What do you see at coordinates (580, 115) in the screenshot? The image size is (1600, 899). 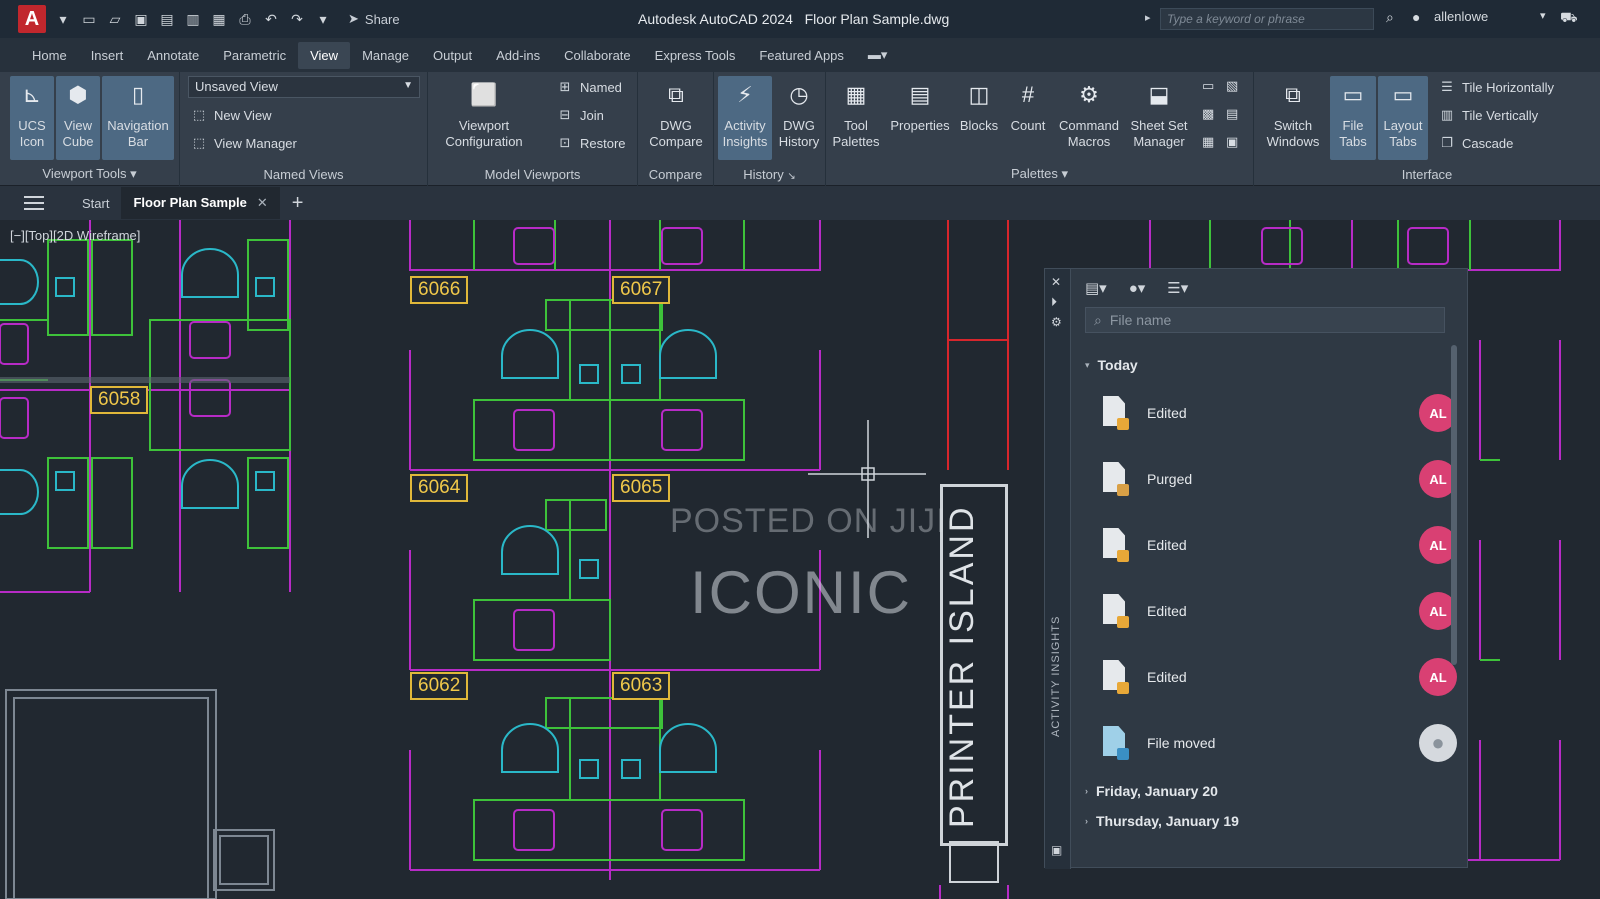 I see `join-viewports-button: ⊟ Join` at bounding box center [580, 115].